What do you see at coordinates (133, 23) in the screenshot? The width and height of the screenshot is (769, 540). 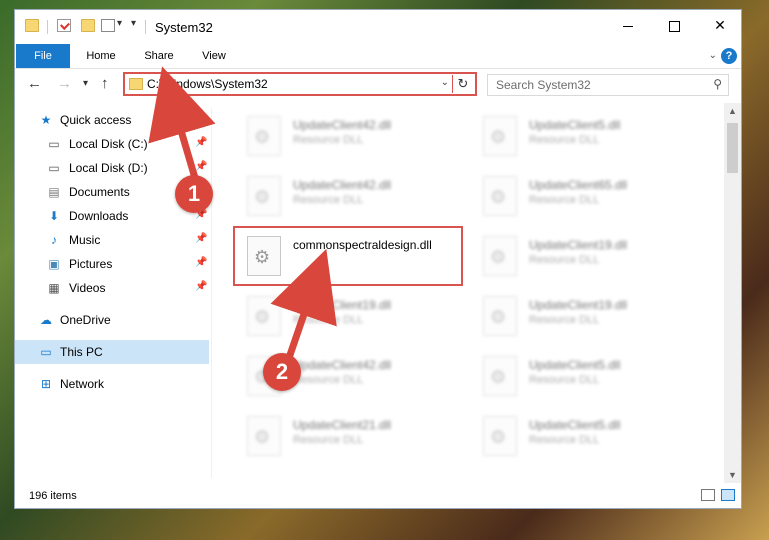 I see `quick-access-dropdown-icon: ▾` at bounding box center [133, 23].